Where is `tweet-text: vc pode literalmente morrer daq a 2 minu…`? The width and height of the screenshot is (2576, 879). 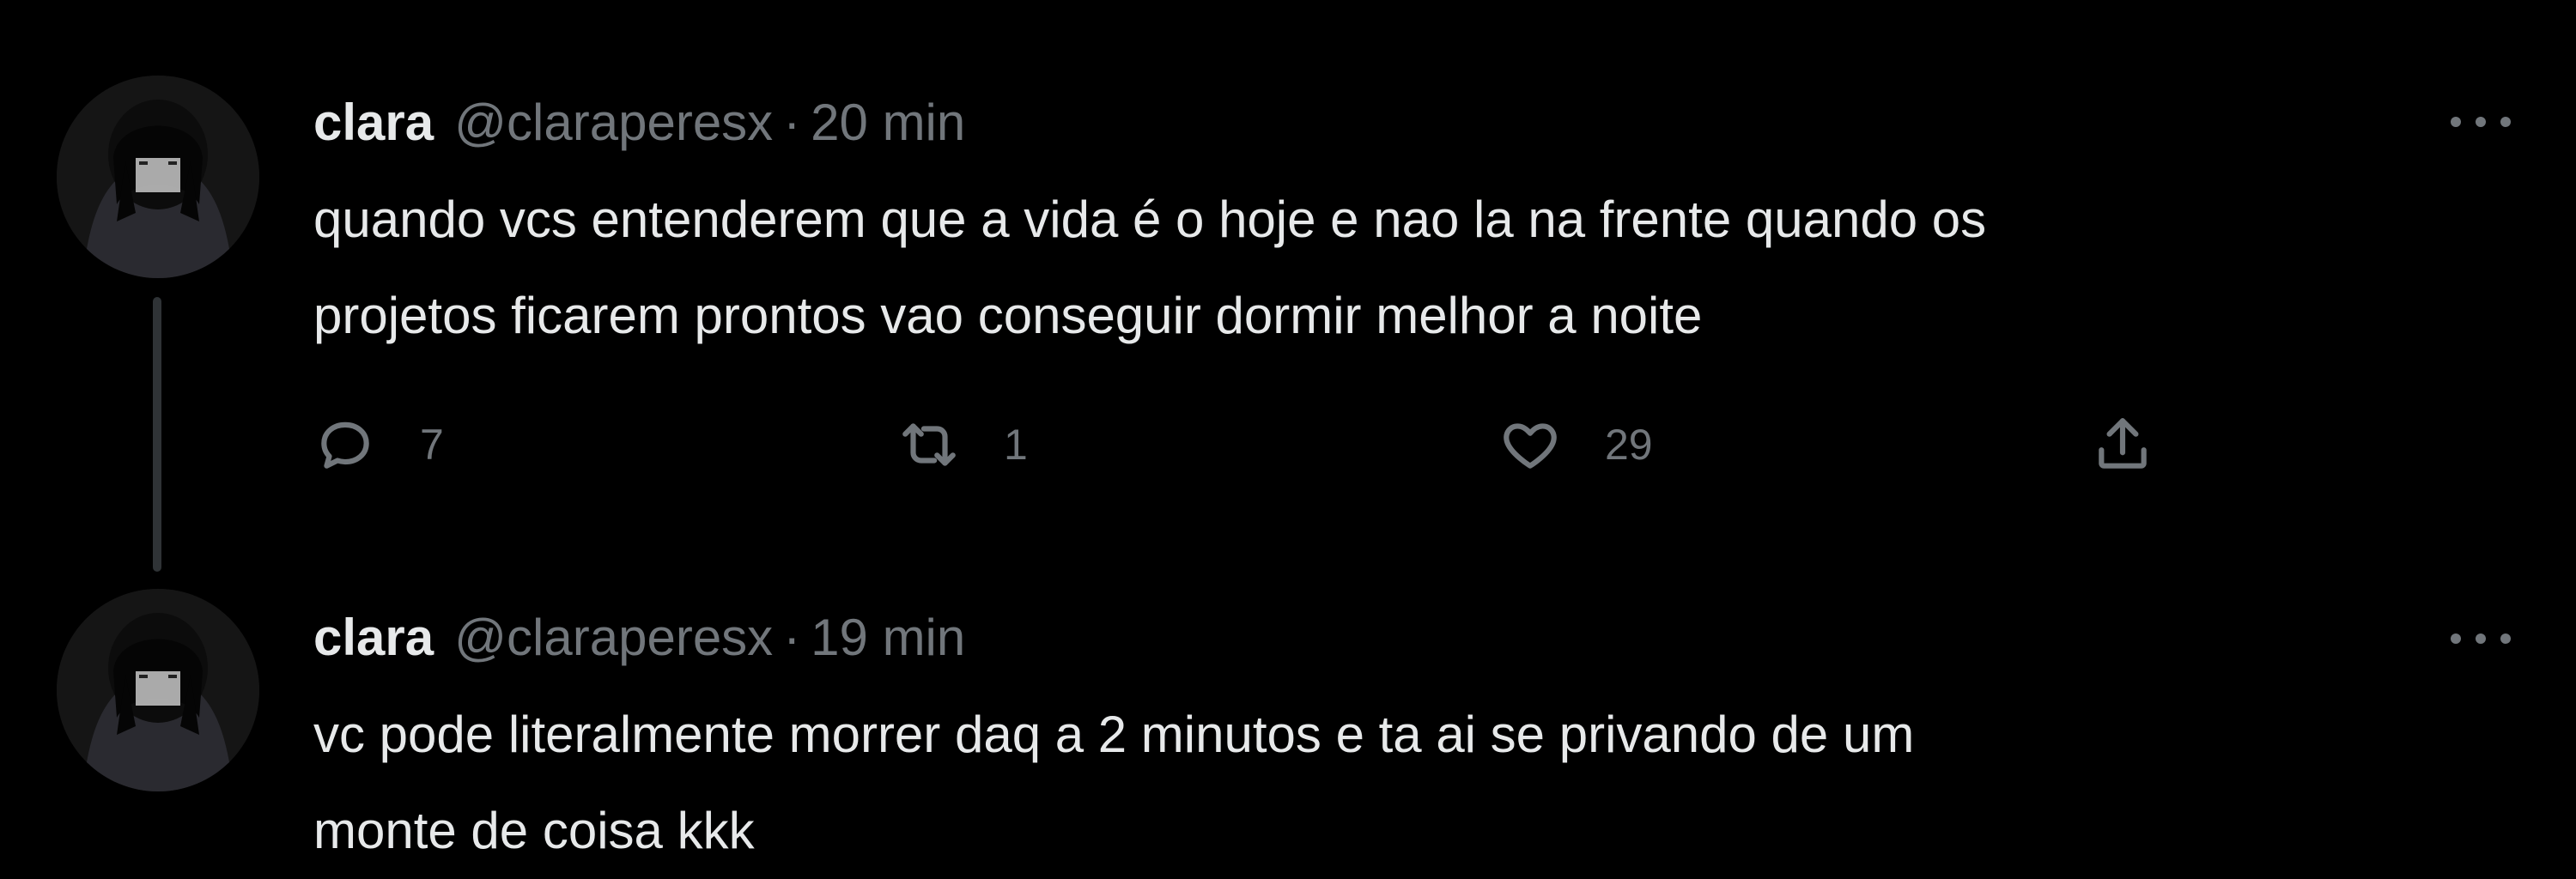 tweet-text: vc pode literalmente morrer daq a 2 minu… is located at coordinates (1114, 782).